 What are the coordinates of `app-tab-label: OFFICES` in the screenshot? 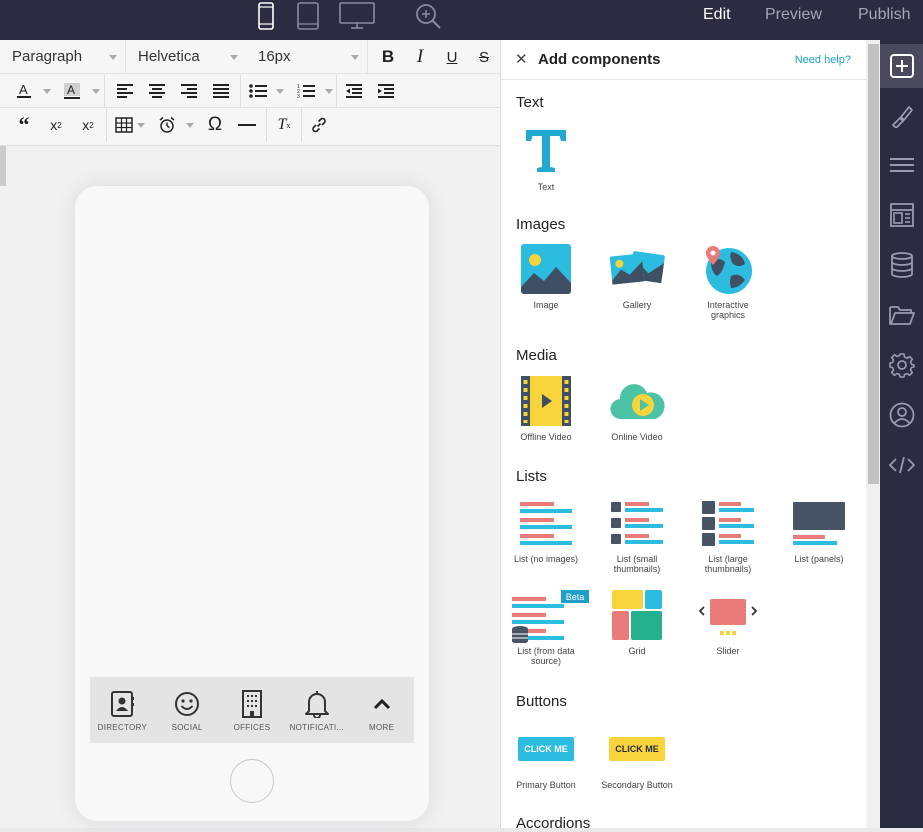 It's located at (252, 727).